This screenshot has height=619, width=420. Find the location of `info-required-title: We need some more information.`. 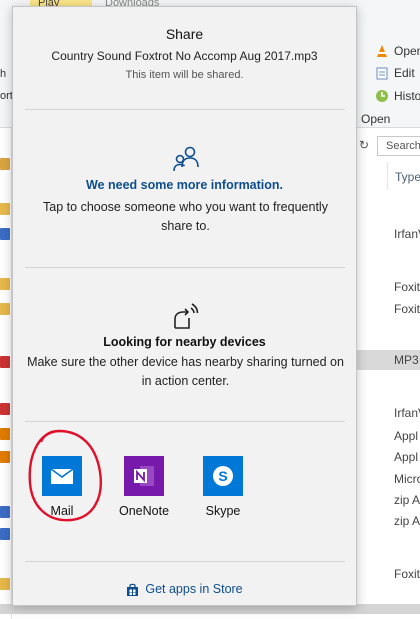

info-required-title: We need some more information. is located at coordinates (184, 185).